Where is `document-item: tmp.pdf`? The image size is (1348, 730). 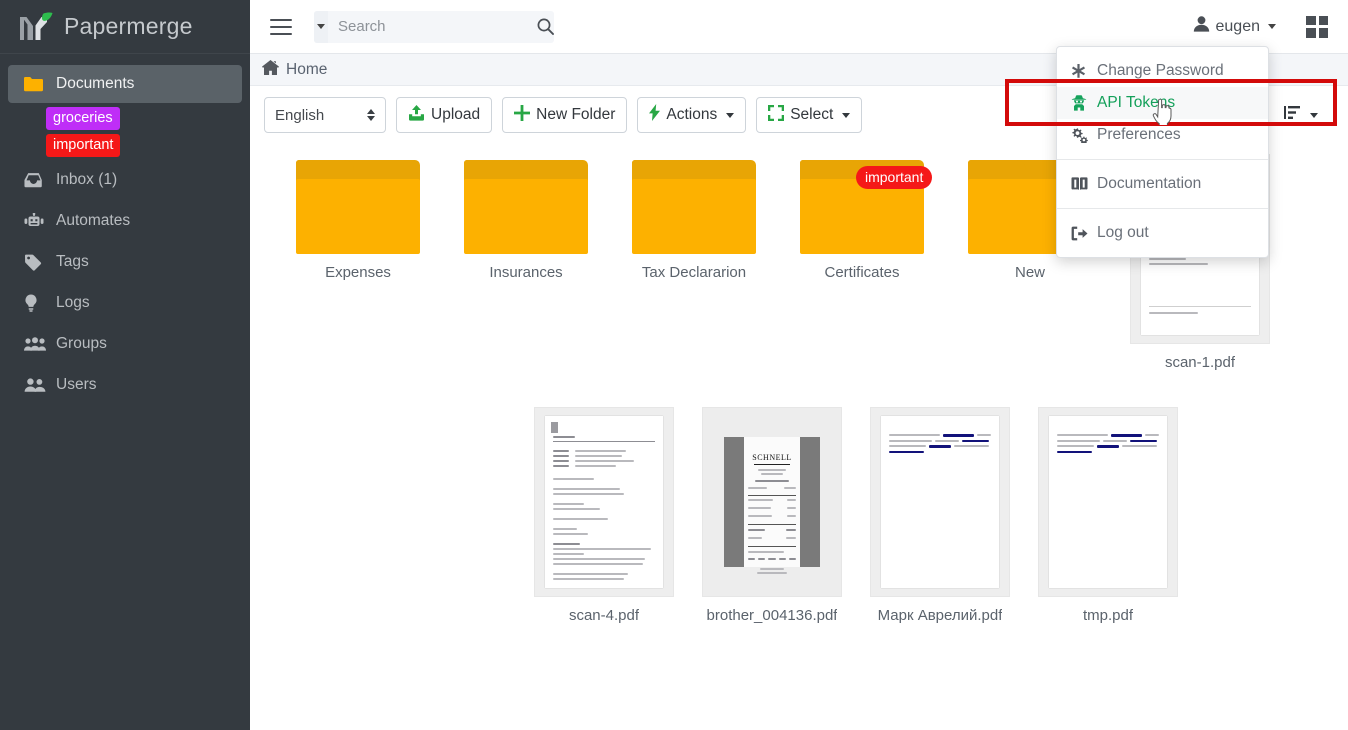 document-item: tmp.pdf is located at coordinates (1108, 515).